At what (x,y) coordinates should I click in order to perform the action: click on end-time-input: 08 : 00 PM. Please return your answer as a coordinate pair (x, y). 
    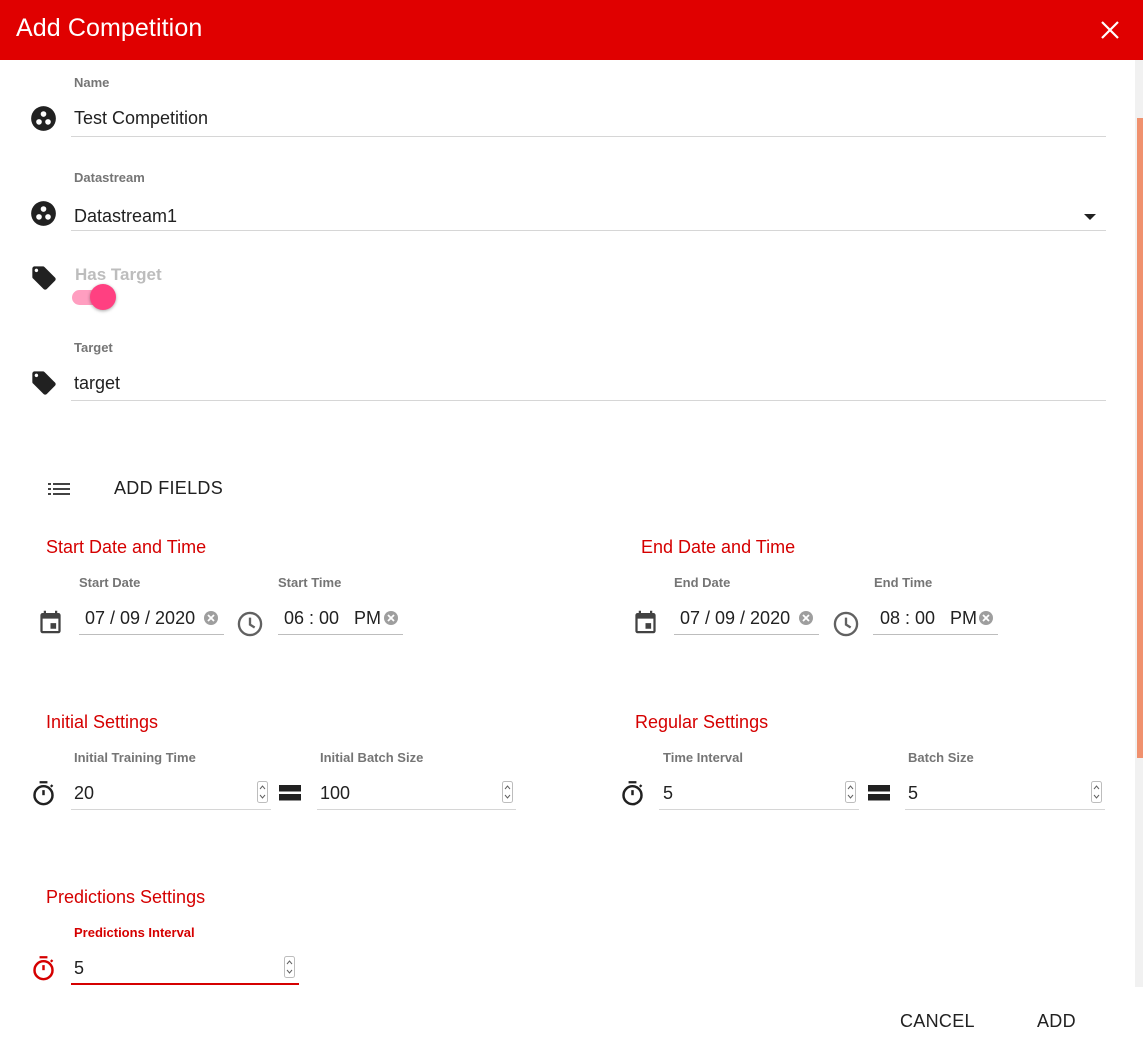
    Looking at the image, I should click on (928, 618).